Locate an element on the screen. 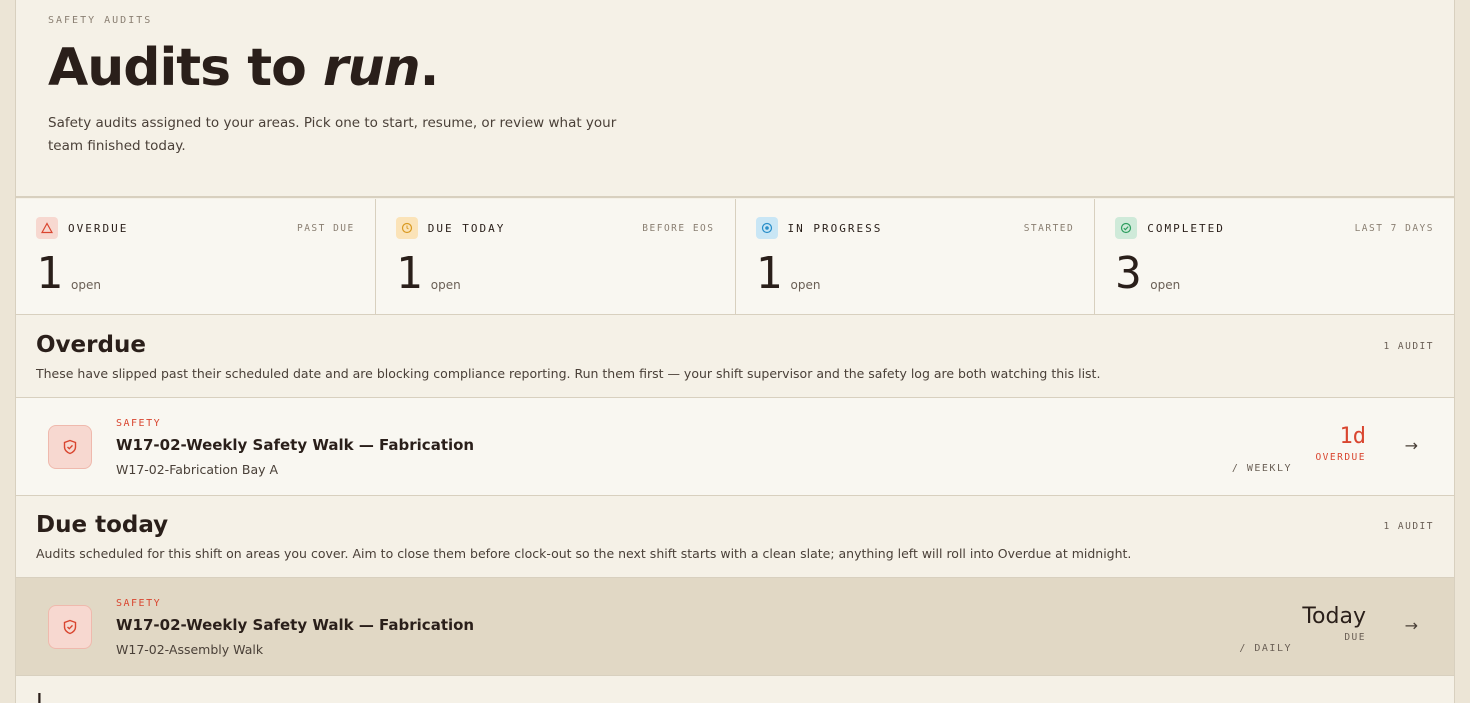 This screenshot has height=703, width=1470. check-icon is located at coordinates (1126, 228).